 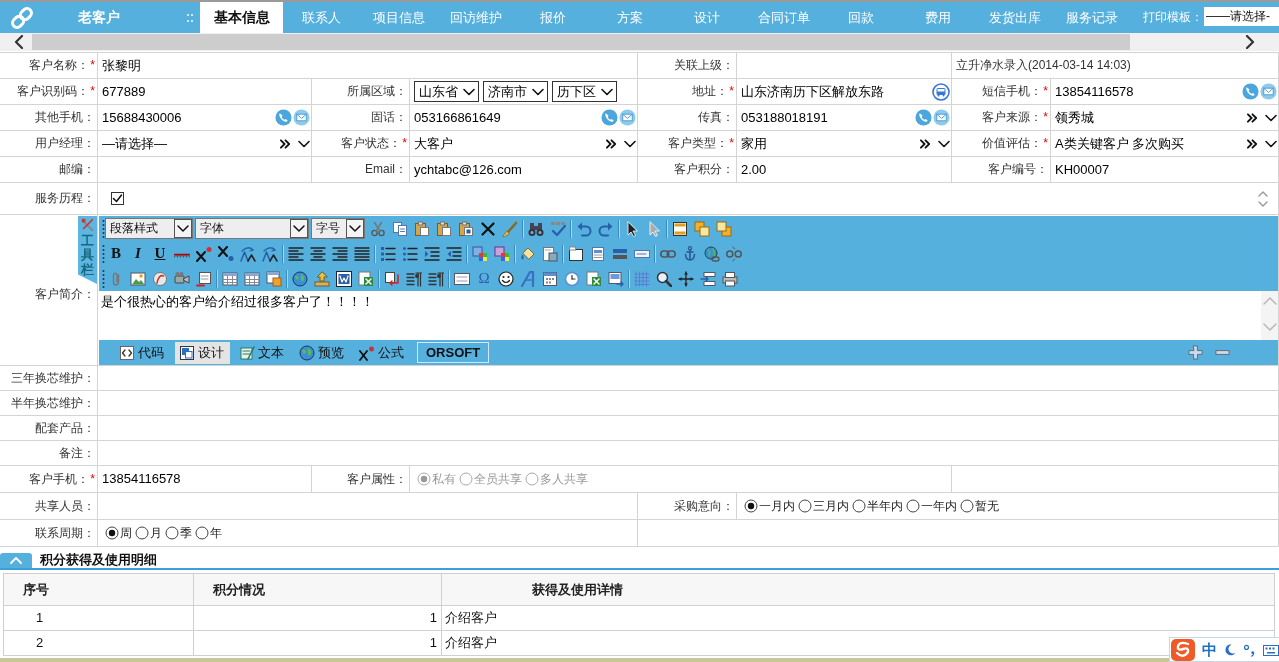 I want to click on select-field: 大客户, so click(x=524, y=144).